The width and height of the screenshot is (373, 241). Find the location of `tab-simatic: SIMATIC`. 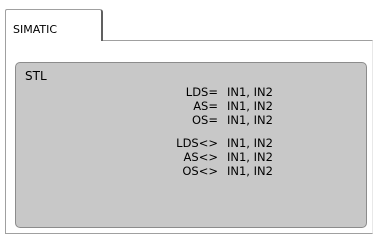

tab-simatic: SIMATIC is located at coordinates (54, 25).